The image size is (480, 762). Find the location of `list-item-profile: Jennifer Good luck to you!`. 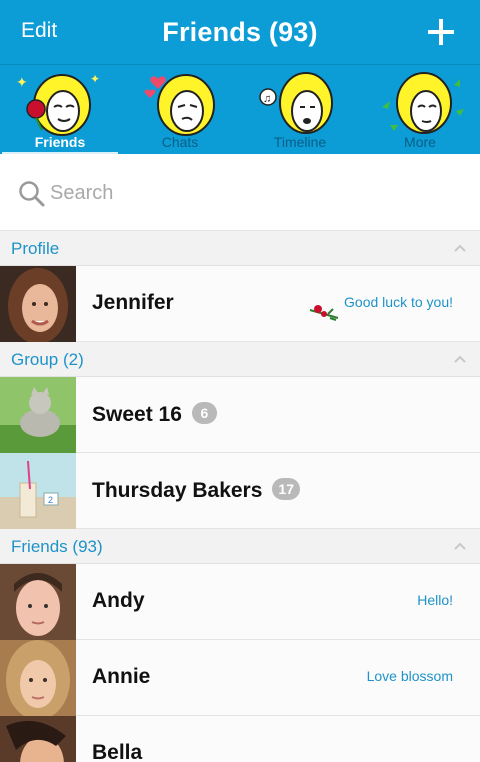

list-item-profile: Jennifer Good luck to you! is located at coordinates (240, 304).